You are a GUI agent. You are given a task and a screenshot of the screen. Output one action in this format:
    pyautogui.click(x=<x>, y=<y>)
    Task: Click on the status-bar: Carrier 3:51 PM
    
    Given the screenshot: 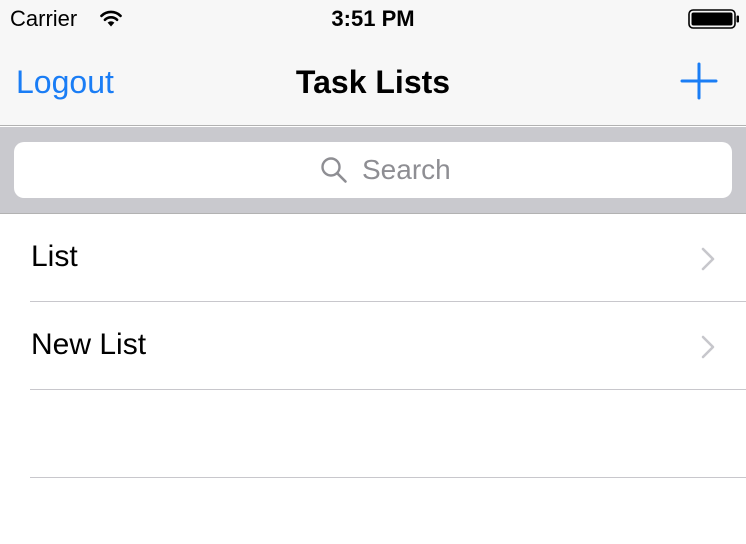 What is the action you would take?
    pyautogui.click(x=373, y=20)
    